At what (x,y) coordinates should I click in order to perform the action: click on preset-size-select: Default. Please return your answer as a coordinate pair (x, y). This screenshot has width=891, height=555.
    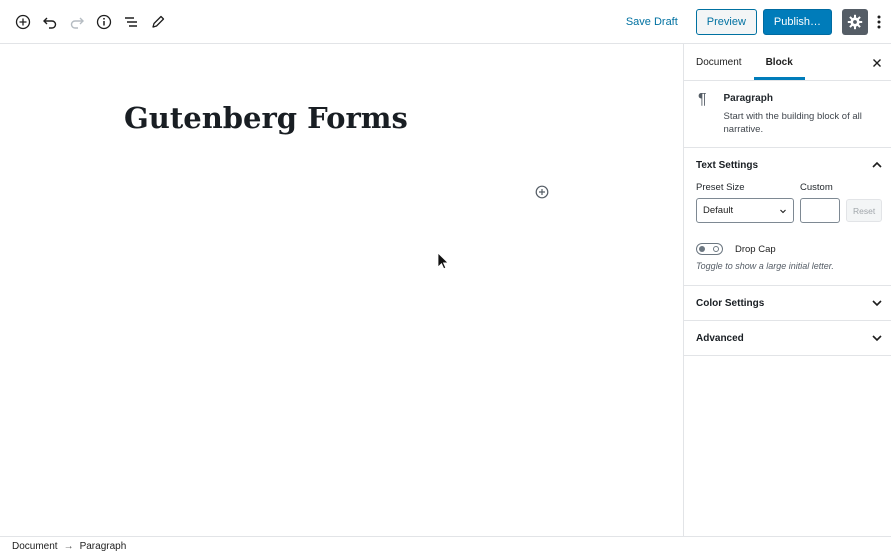
    Looking at the image, I should click on (745, 210).